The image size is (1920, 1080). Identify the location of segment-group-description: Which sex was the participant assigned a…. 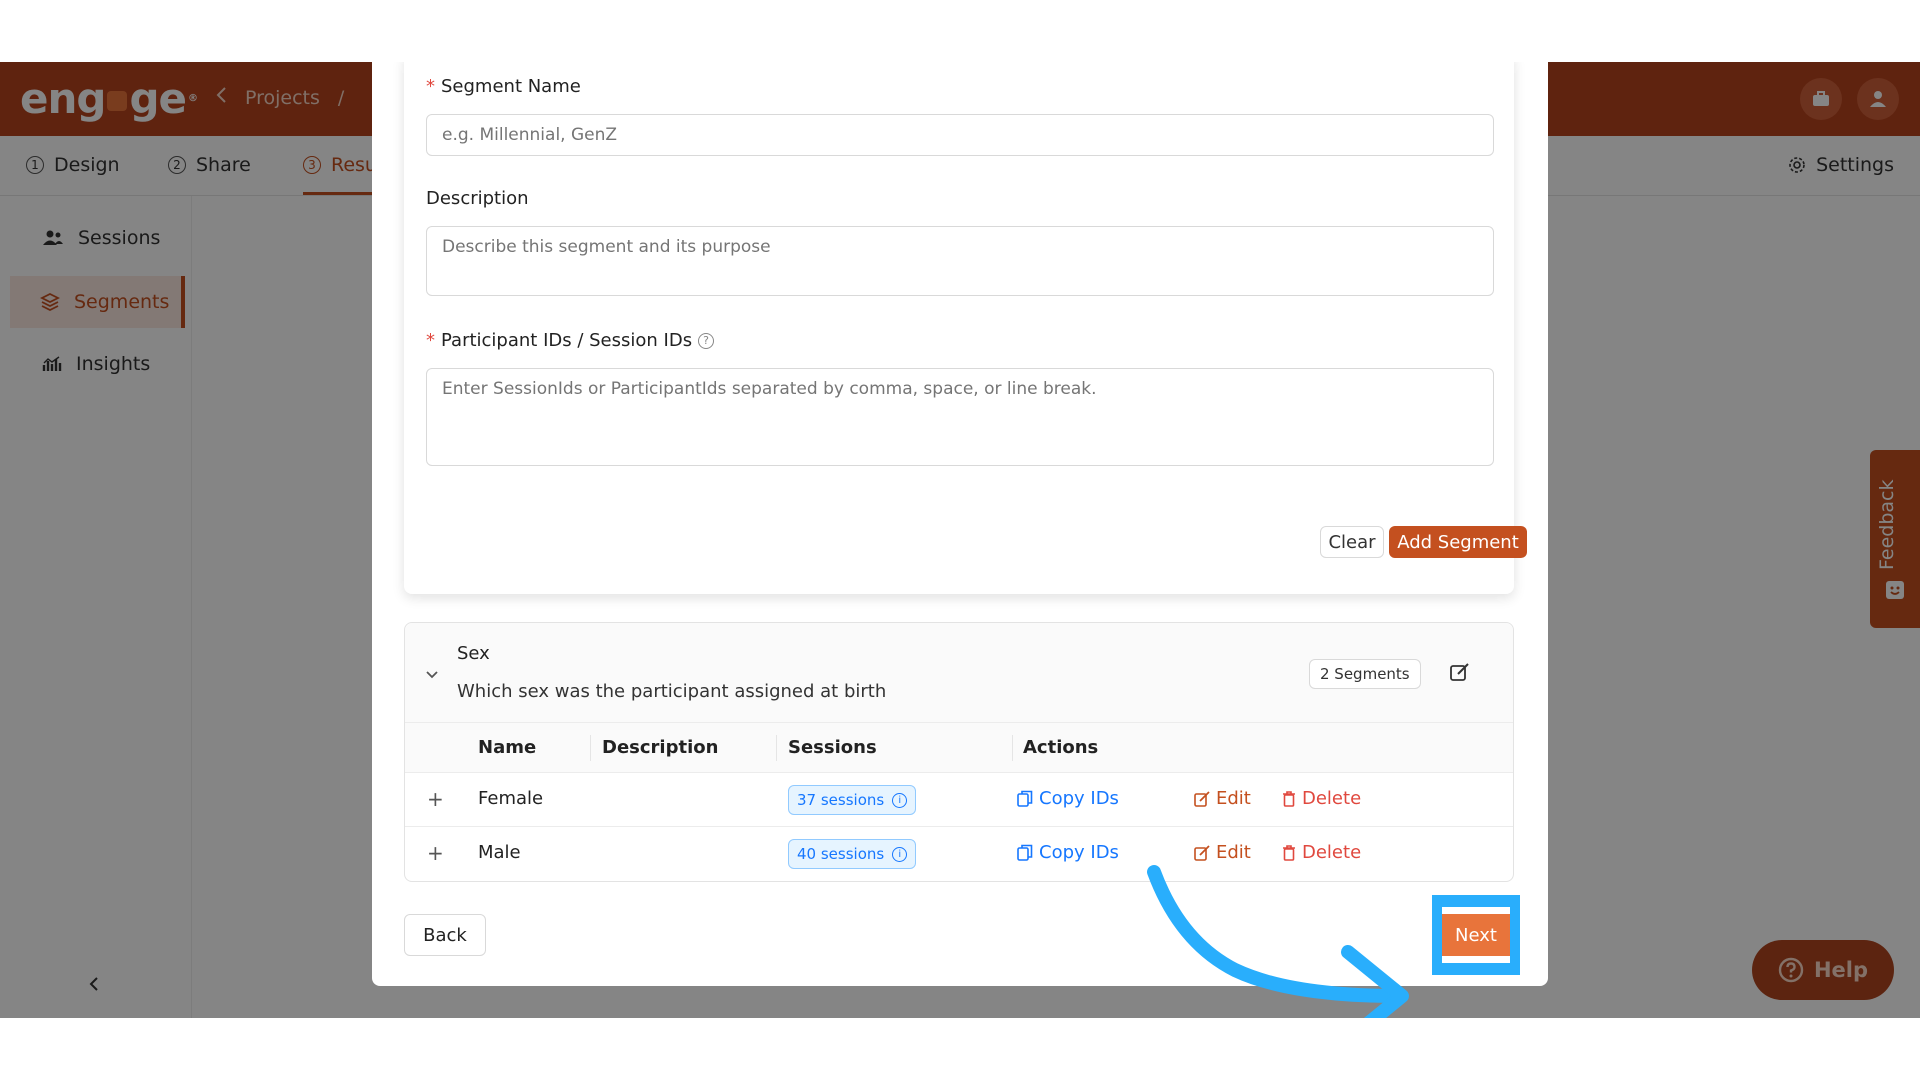
(672, 691).